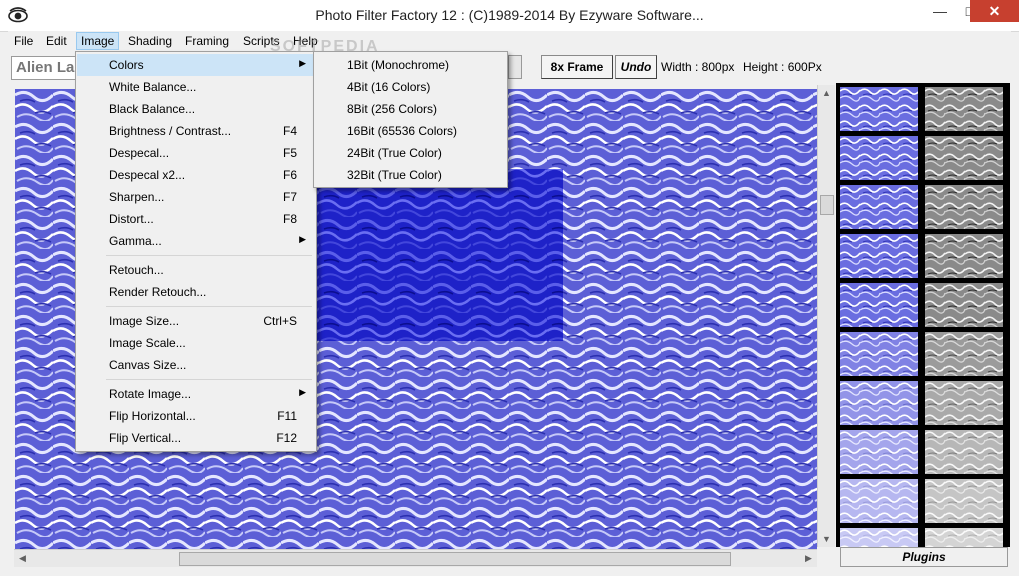 The height and width of the screenshot is (576, 1019). I want to click on color-depth-32bit: 32Bit (True Color), so click(410, 175).